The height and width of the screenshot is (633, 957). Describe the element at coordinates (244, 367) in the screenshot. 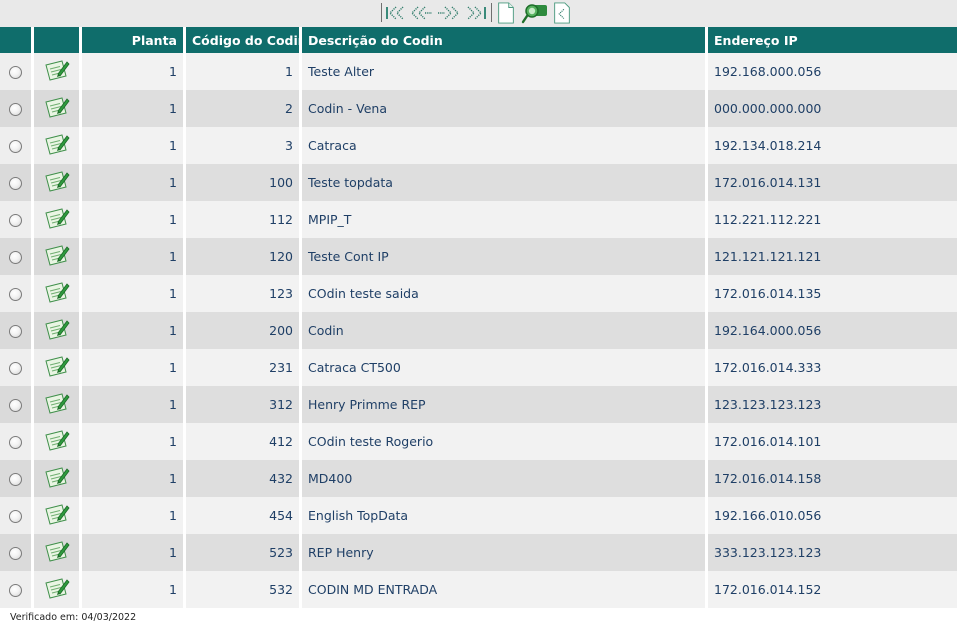

I see `cell-codigo: 231` at that location.